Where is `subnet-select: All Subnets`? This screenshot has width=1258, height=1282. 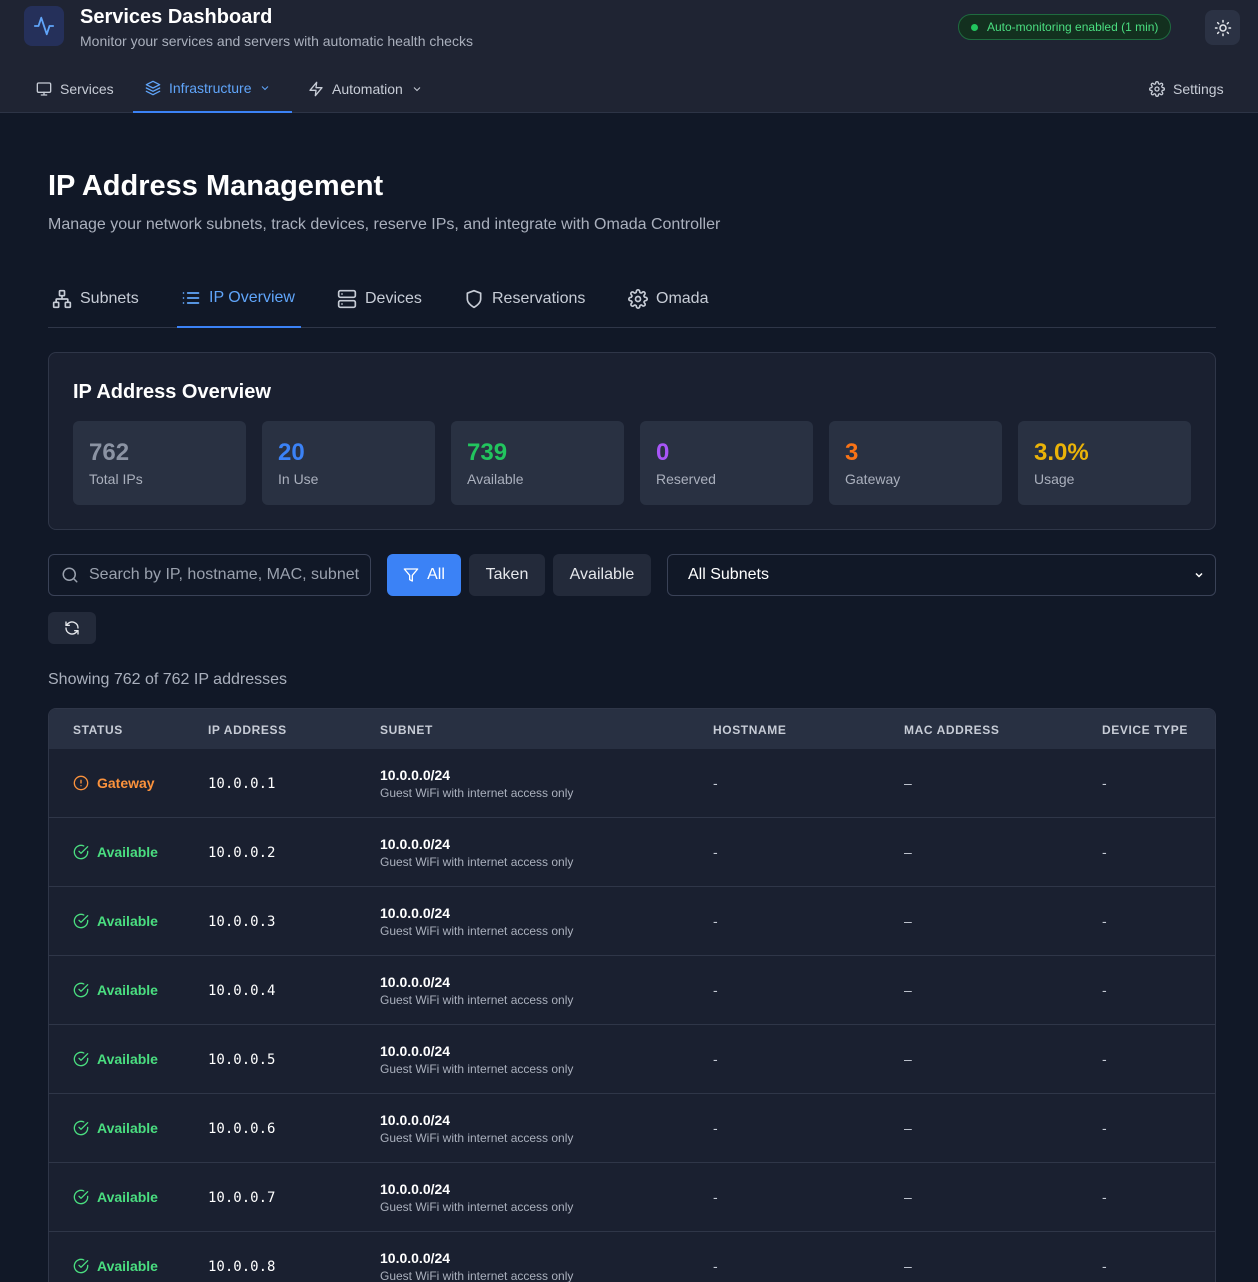
subnet-select: All Subnets is located at coordinates (941, 575).